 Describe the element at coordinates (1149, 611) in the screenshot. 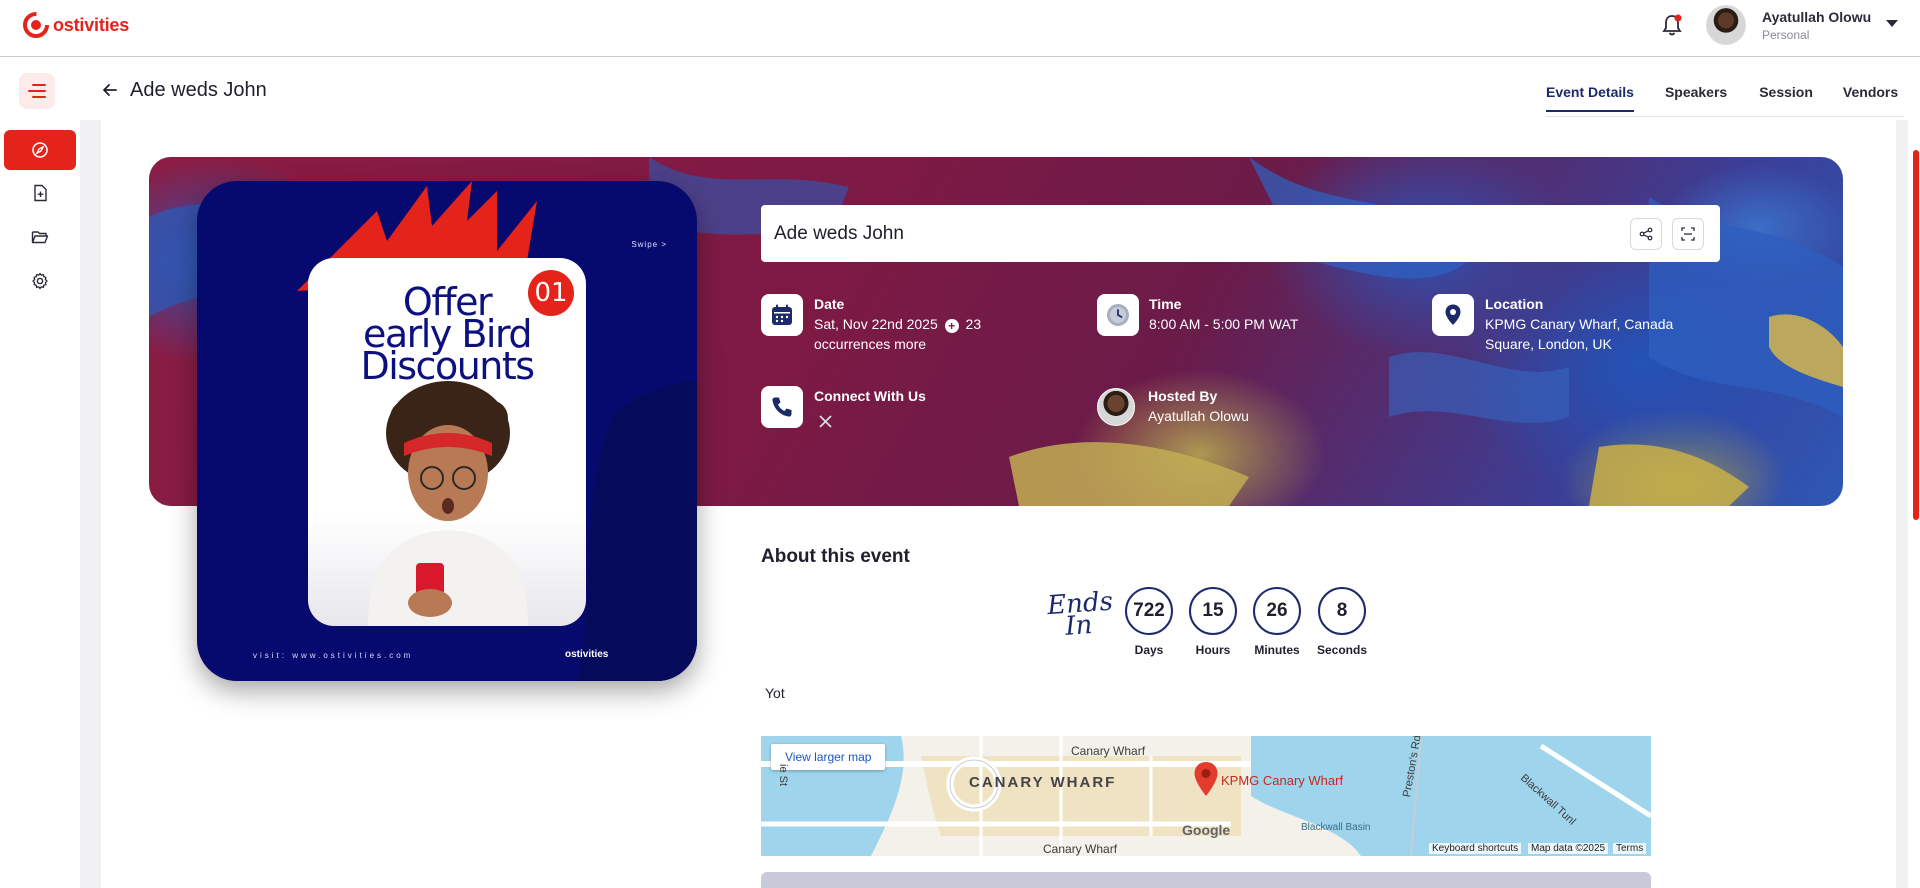

I see `countdown-days: 722` at that location.